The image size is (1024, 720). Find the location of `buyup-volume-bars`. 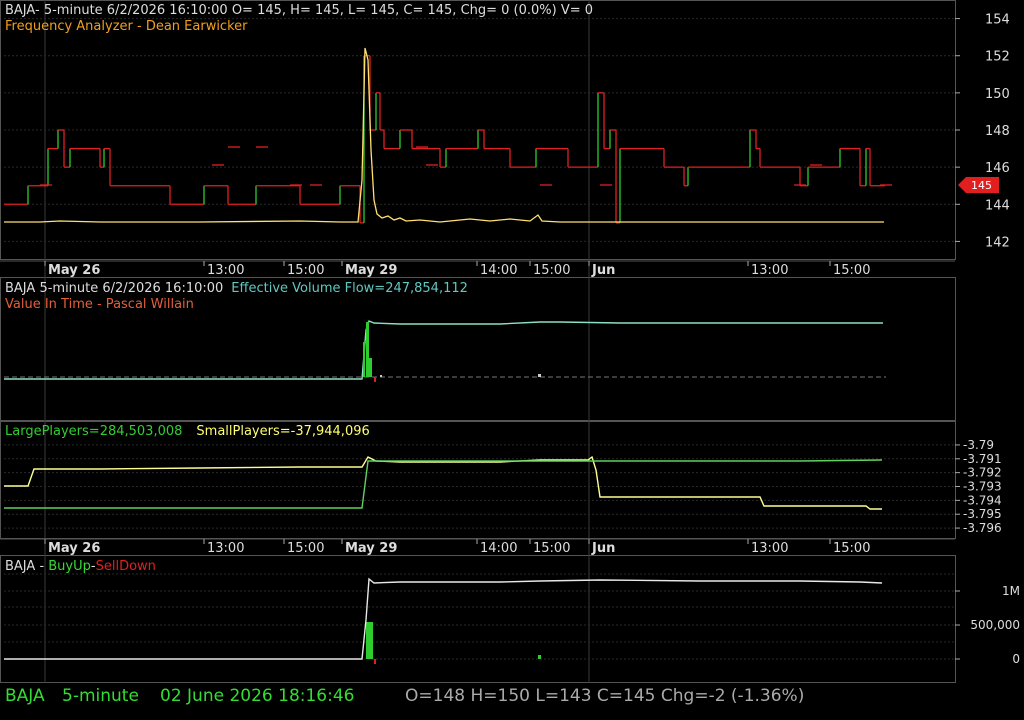

buyup-volume-bars is located at coordinates (453, 643).